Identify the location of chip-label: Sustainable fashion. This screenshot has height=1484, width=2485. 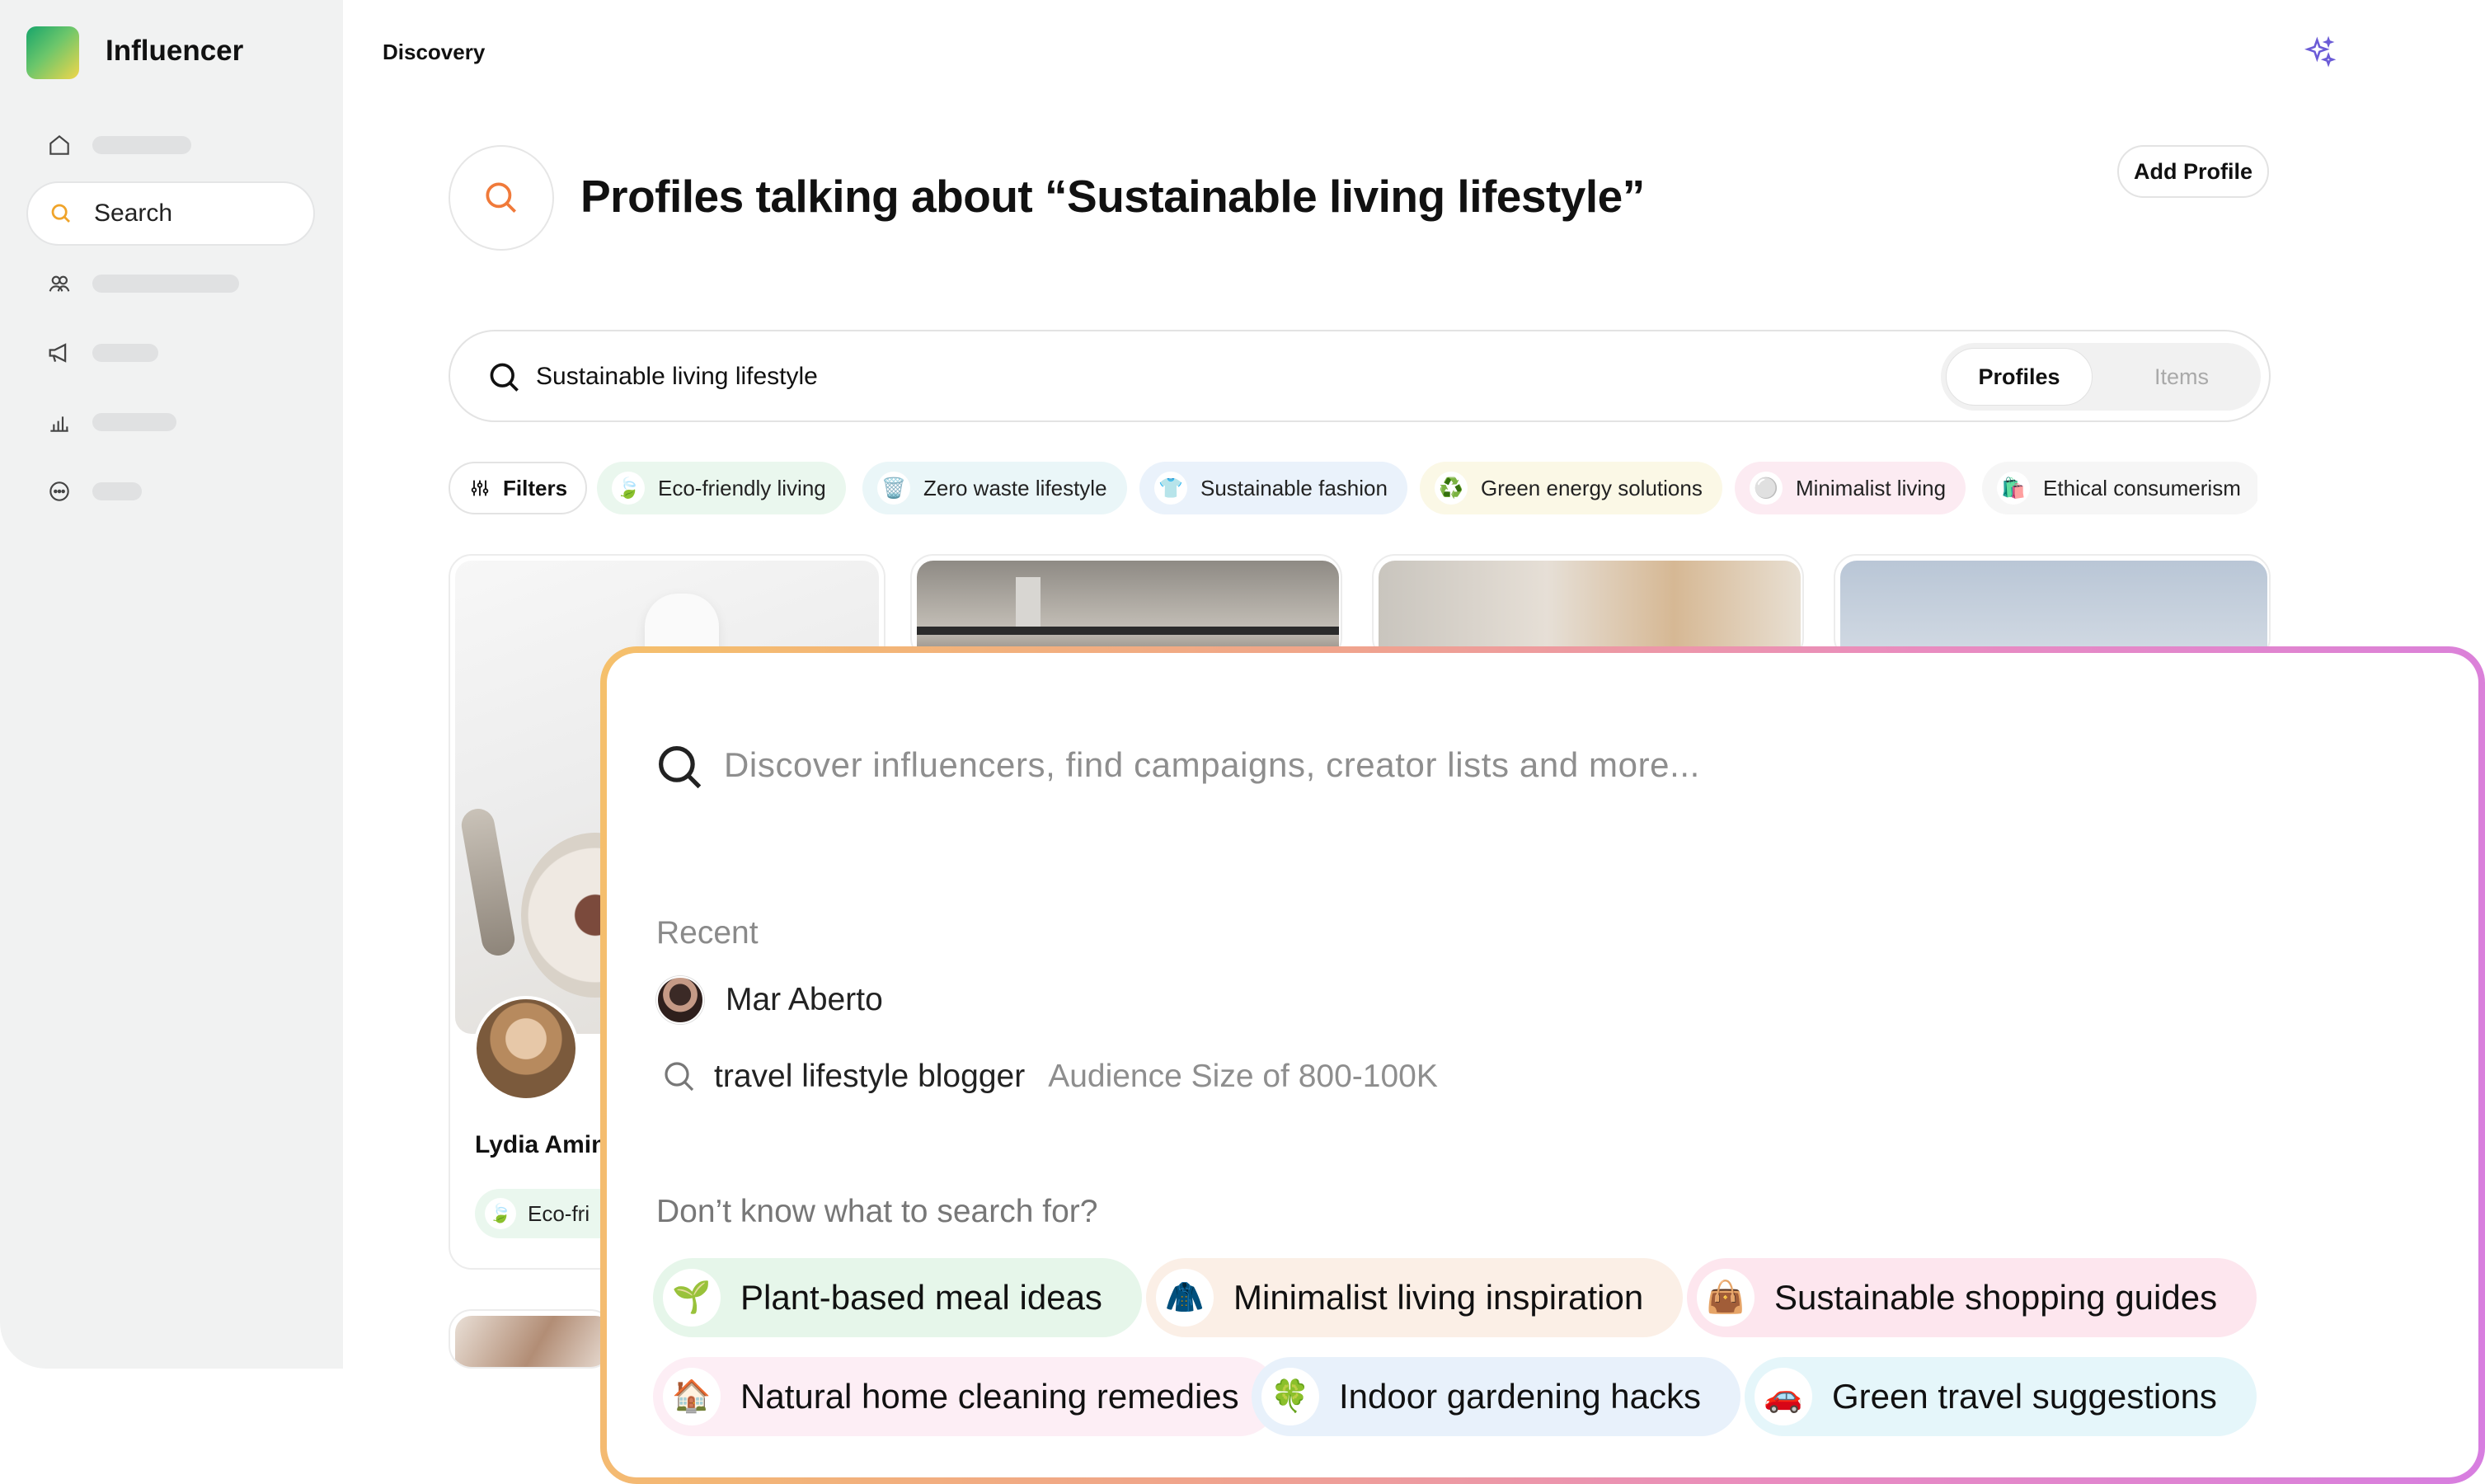
(1294, 487).